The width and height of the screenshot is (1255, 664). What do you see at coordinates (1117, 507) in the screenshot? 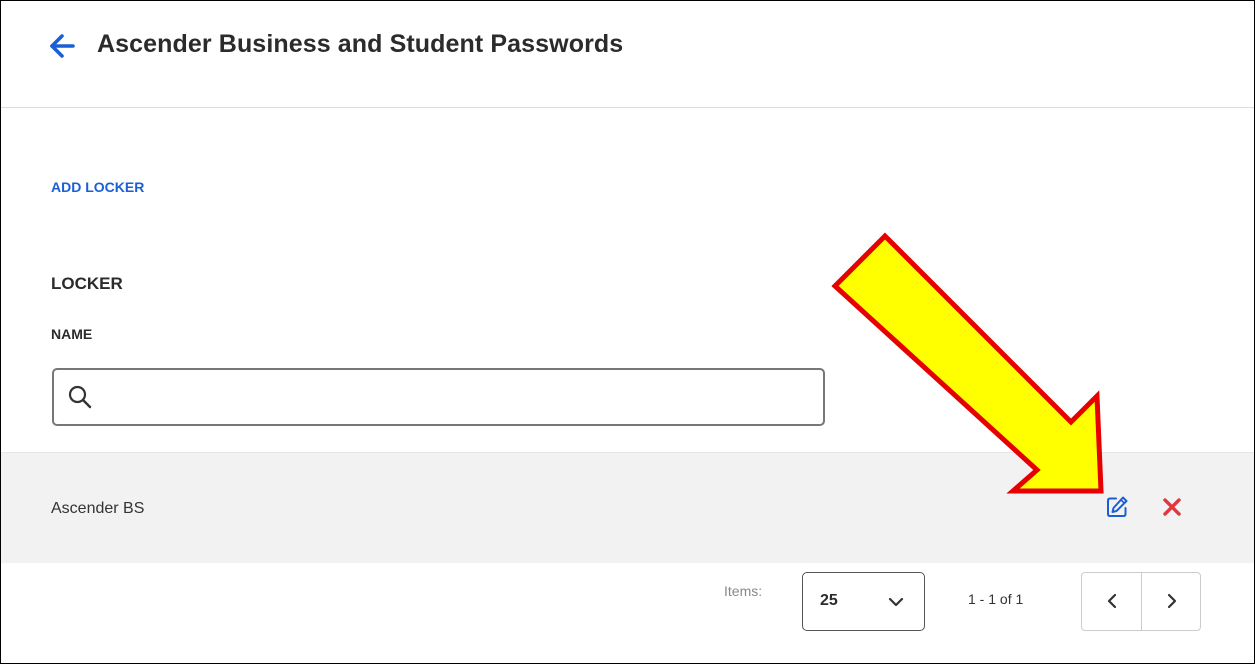
I see `edit-icon` at bounding box center [1117, 507].